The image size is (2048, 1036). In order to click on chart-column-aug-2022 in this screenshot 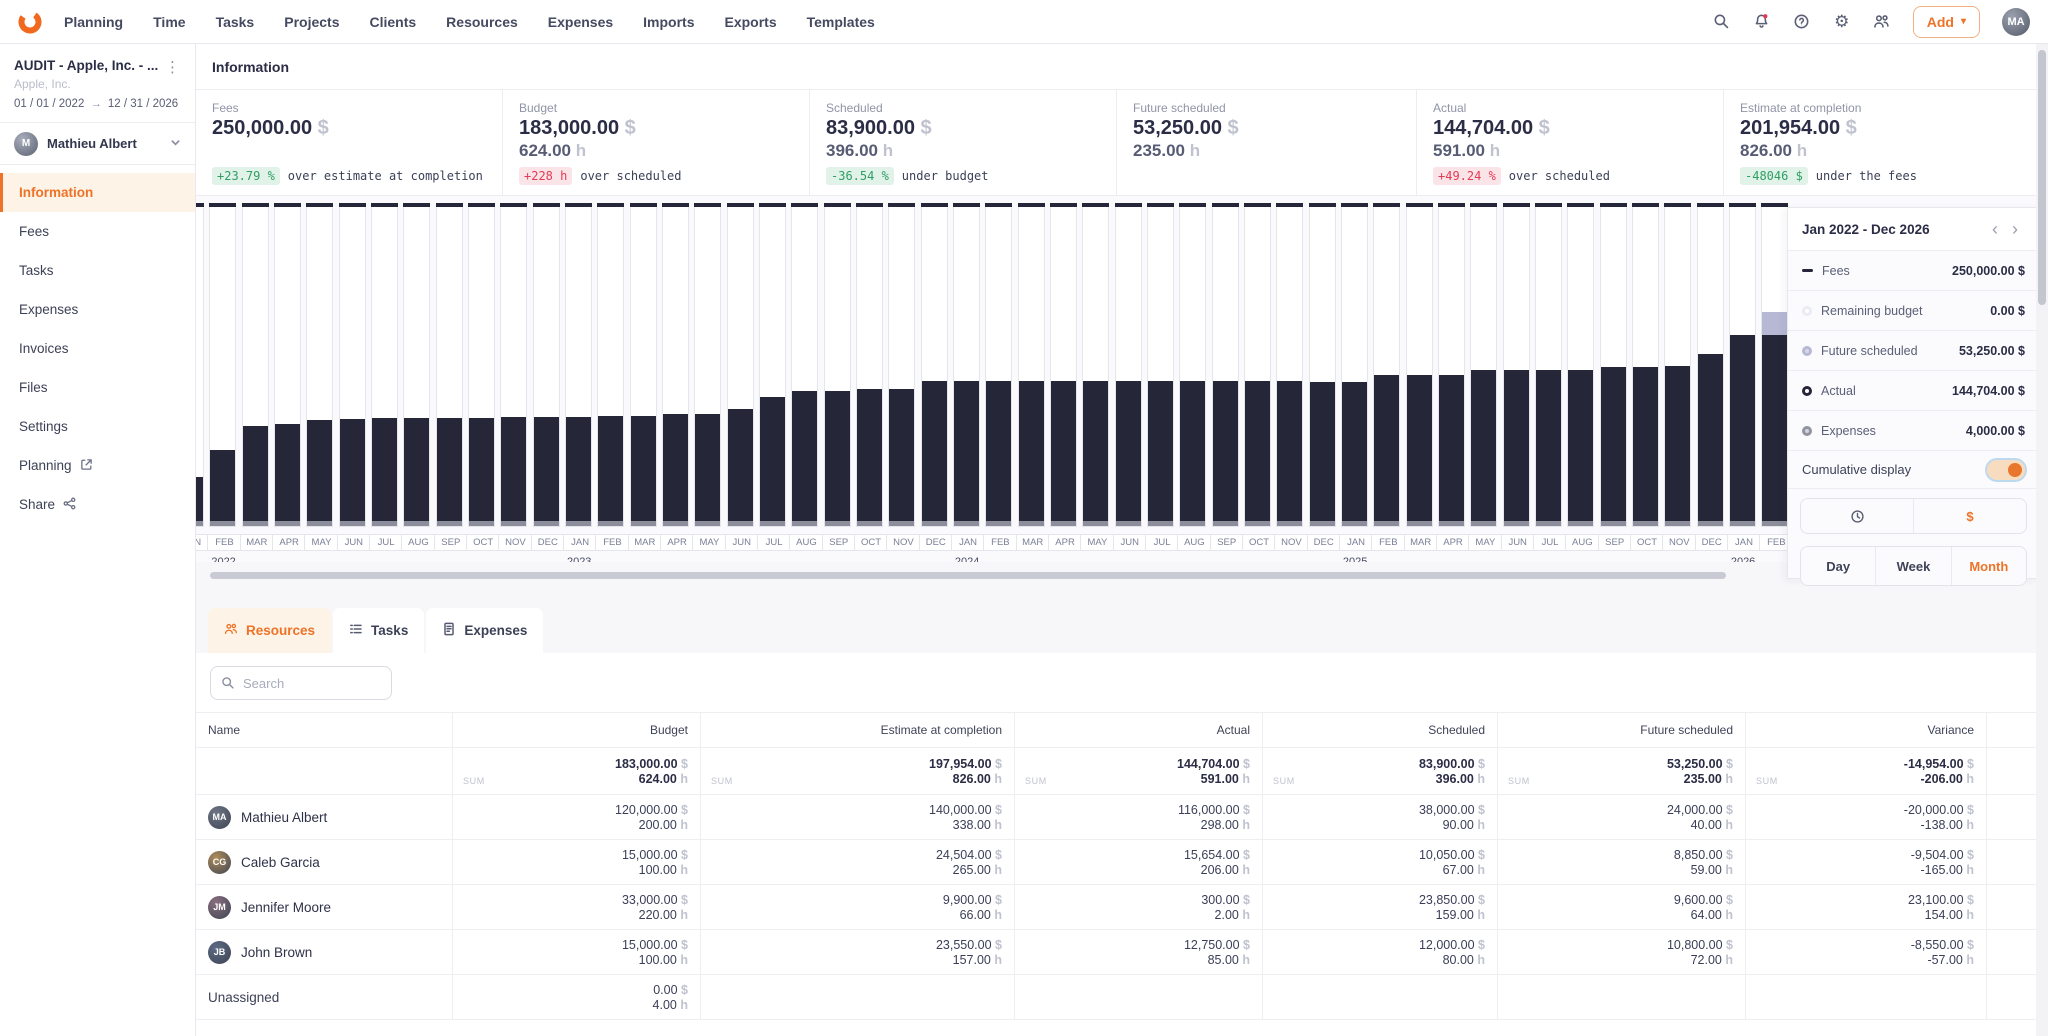, I will do `click(417, 365)`.